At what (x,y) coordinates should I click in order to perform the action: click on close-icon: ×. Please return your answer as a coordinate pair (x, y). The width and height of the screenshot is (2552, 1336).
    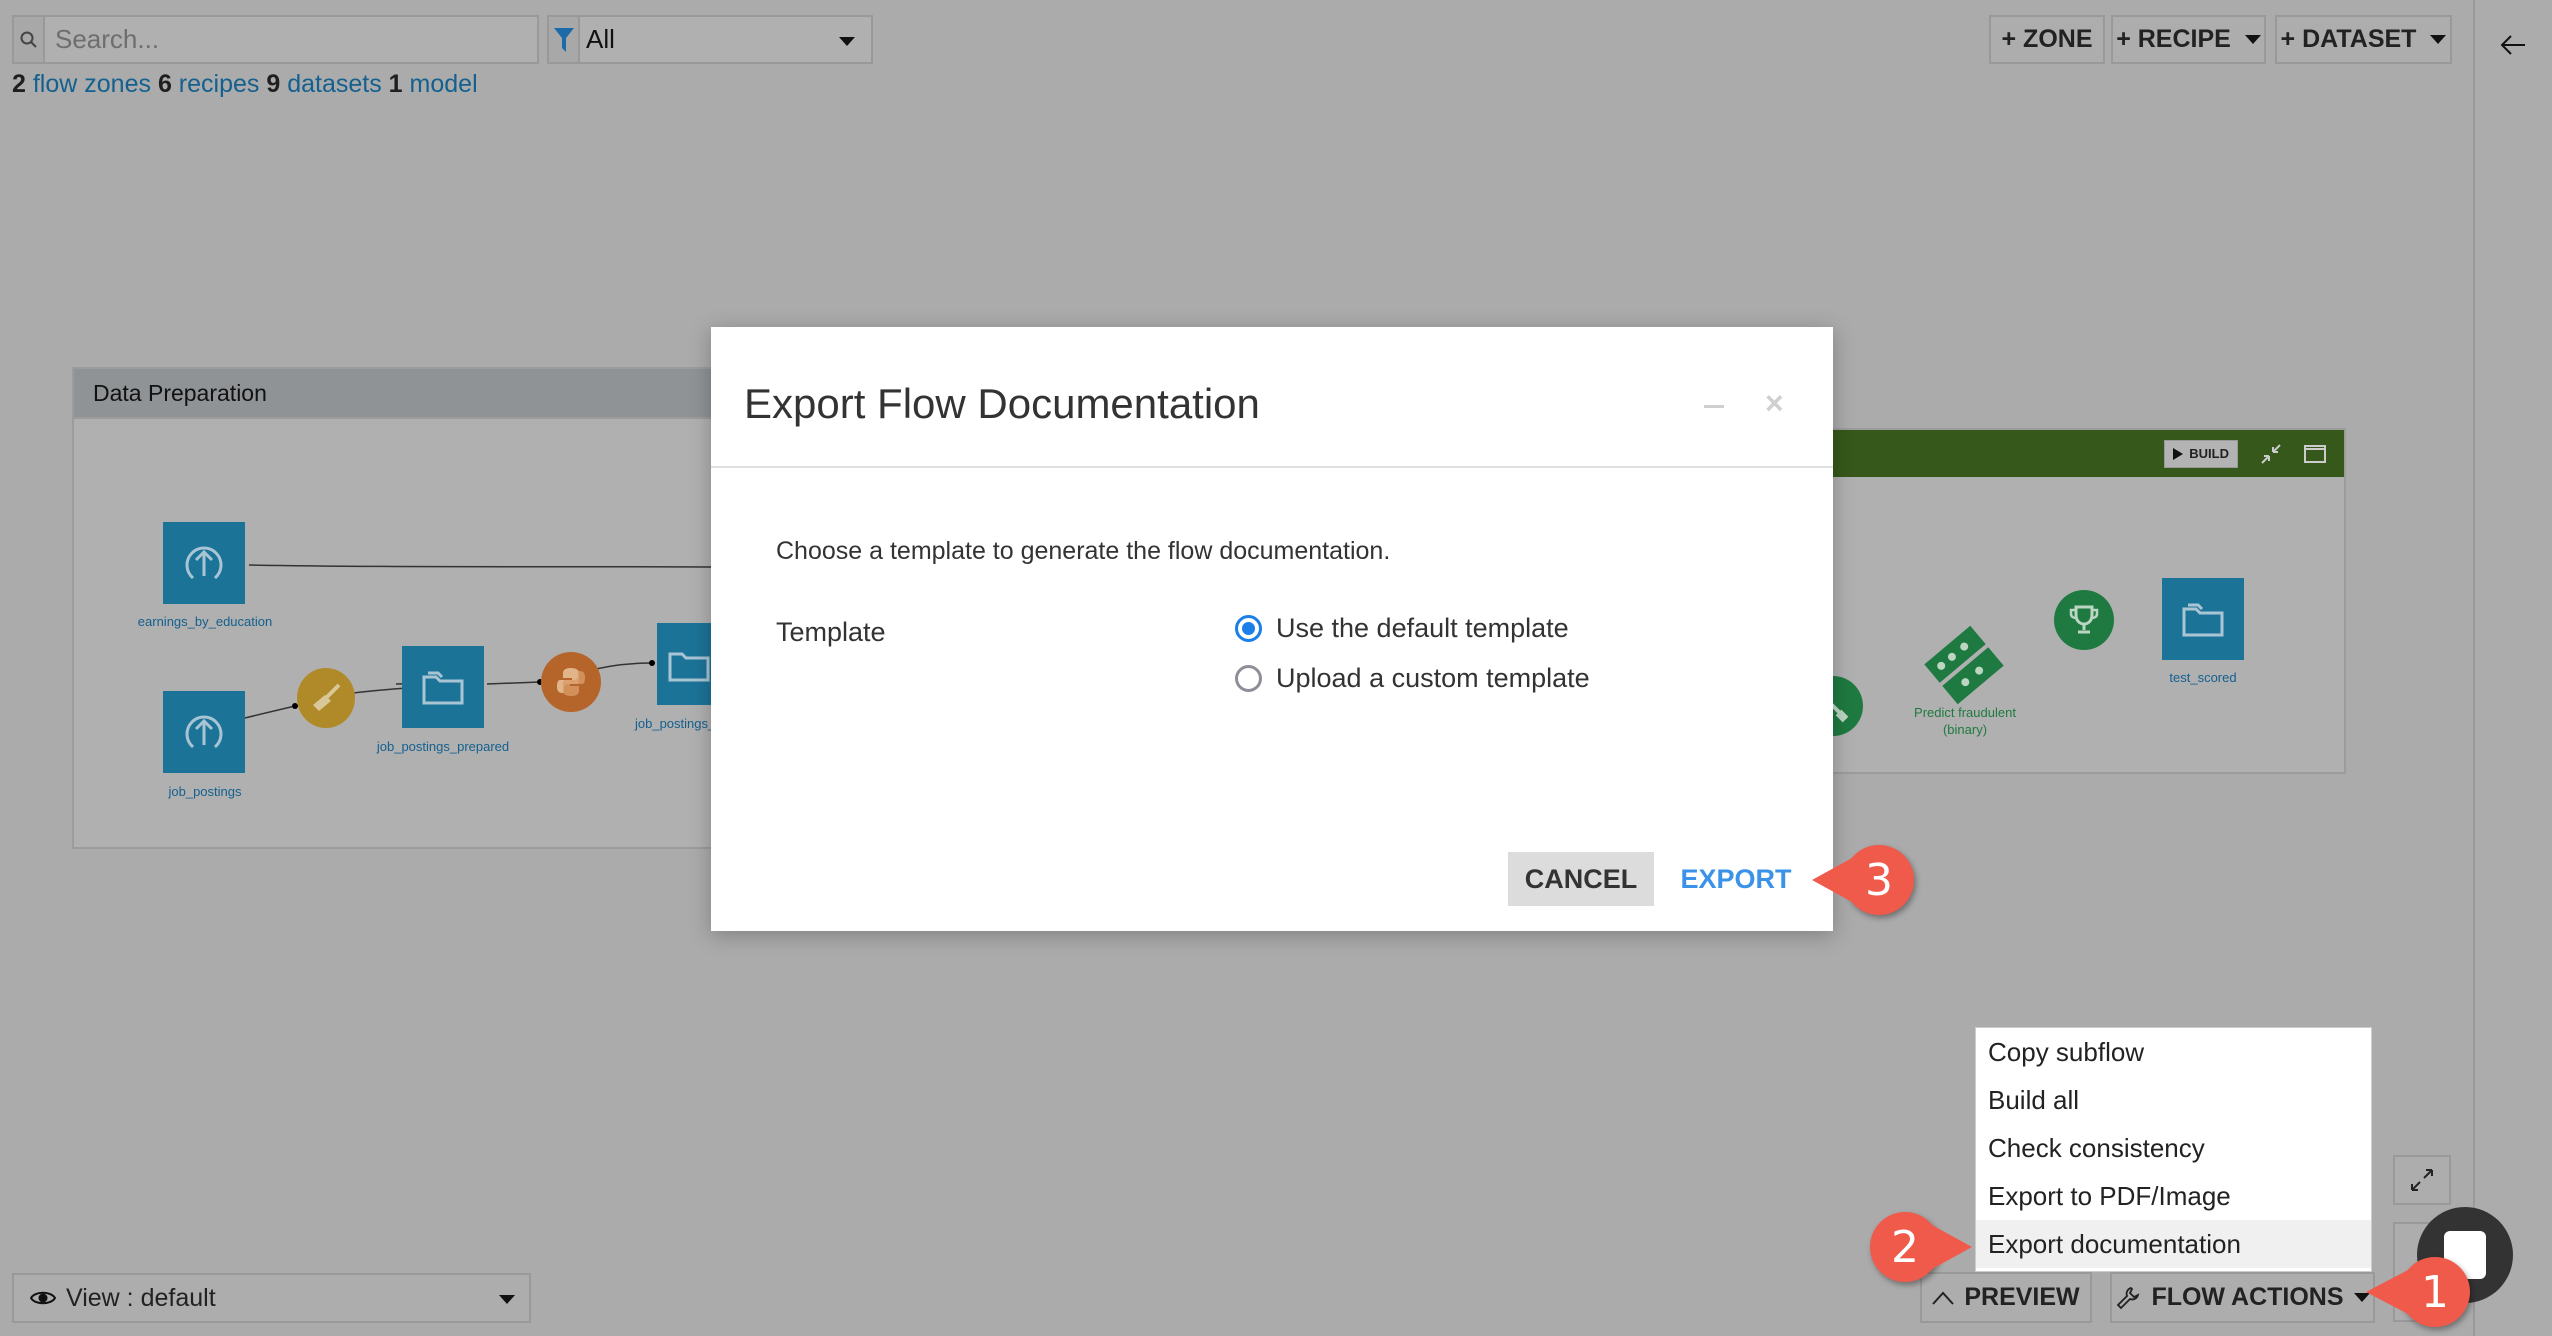
    Looking at the image, I should click on (1774, 403).